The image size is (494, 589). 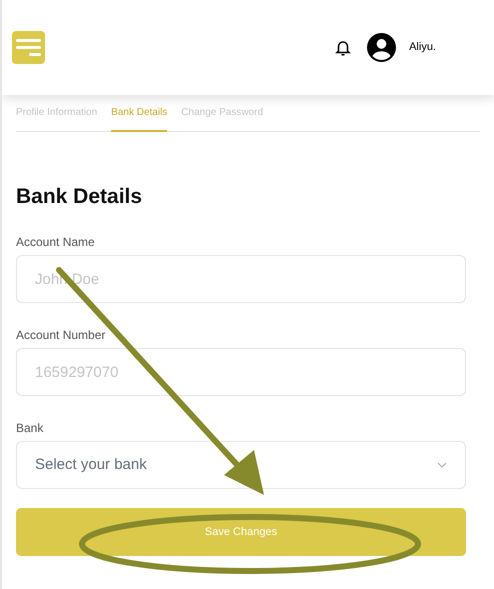 I want to click on input-field: 1659297070, so click(x=241, y=372).